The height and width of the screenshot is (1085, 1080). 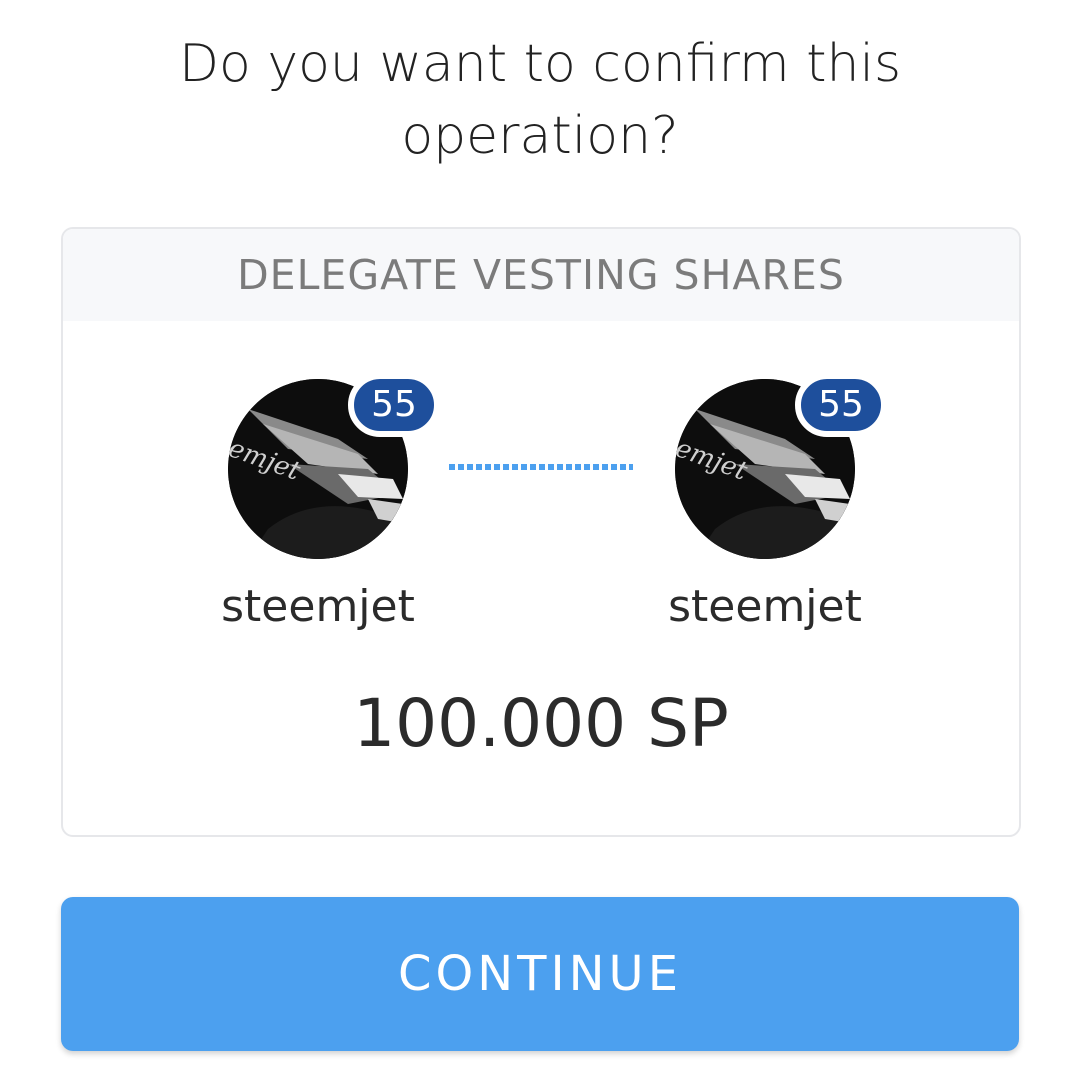 I want to click on to-avatar-wrap: emjet 55, so click(x=781, y=466).